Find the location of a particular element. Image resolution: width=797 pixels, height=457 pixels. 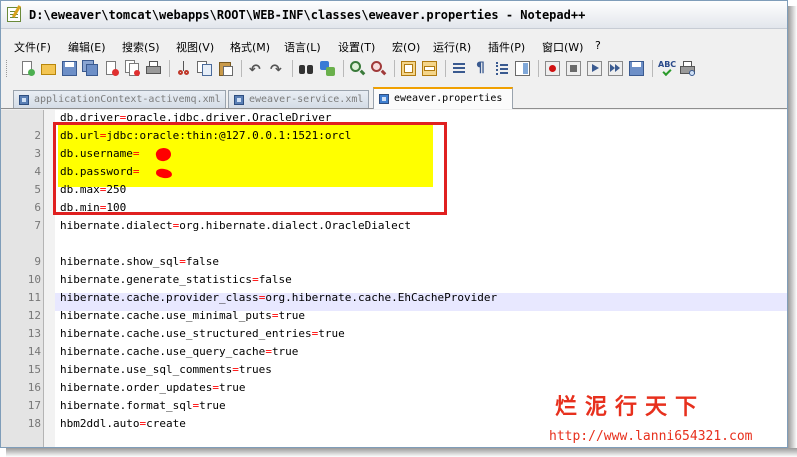

record-macro-icon is located at coordinates (552, 68).